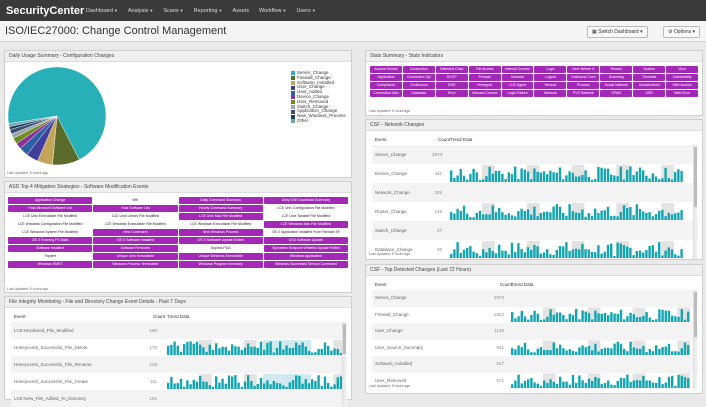 This screenshot has width=706, height=407. I want to click on event-name: Server_Change, so click(391, 297).